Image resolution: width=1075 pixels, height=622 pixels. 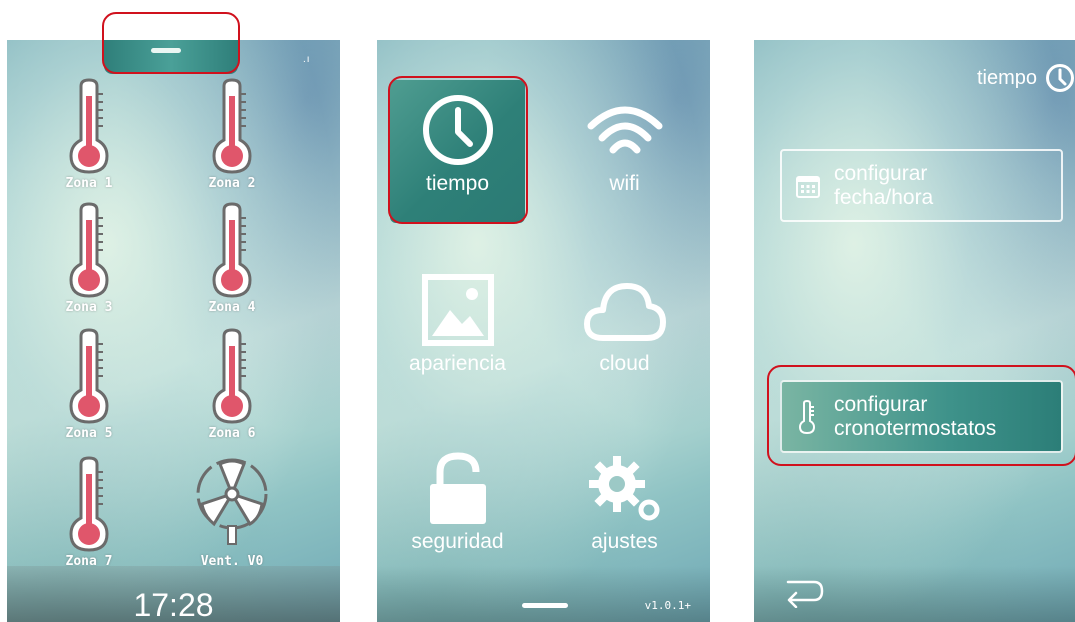 I want to click on zone-tile: Zona 3, so click(x=89, y=258).